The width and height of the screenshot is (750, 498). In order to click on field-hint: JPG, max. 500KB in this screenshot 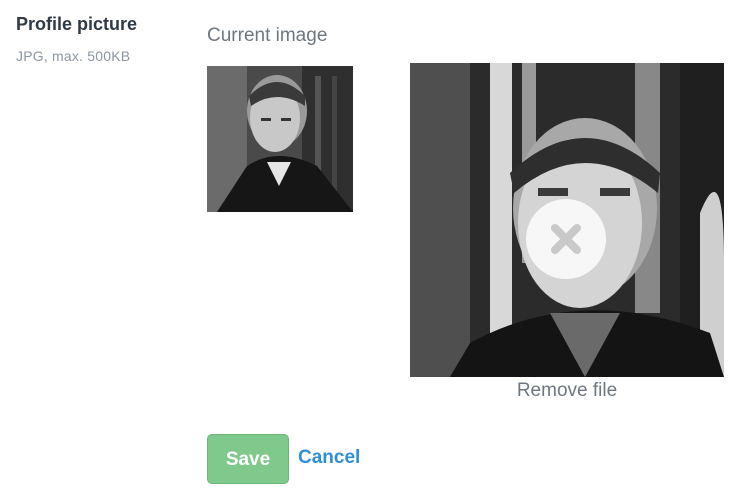, I will do `click(73, 56)`.